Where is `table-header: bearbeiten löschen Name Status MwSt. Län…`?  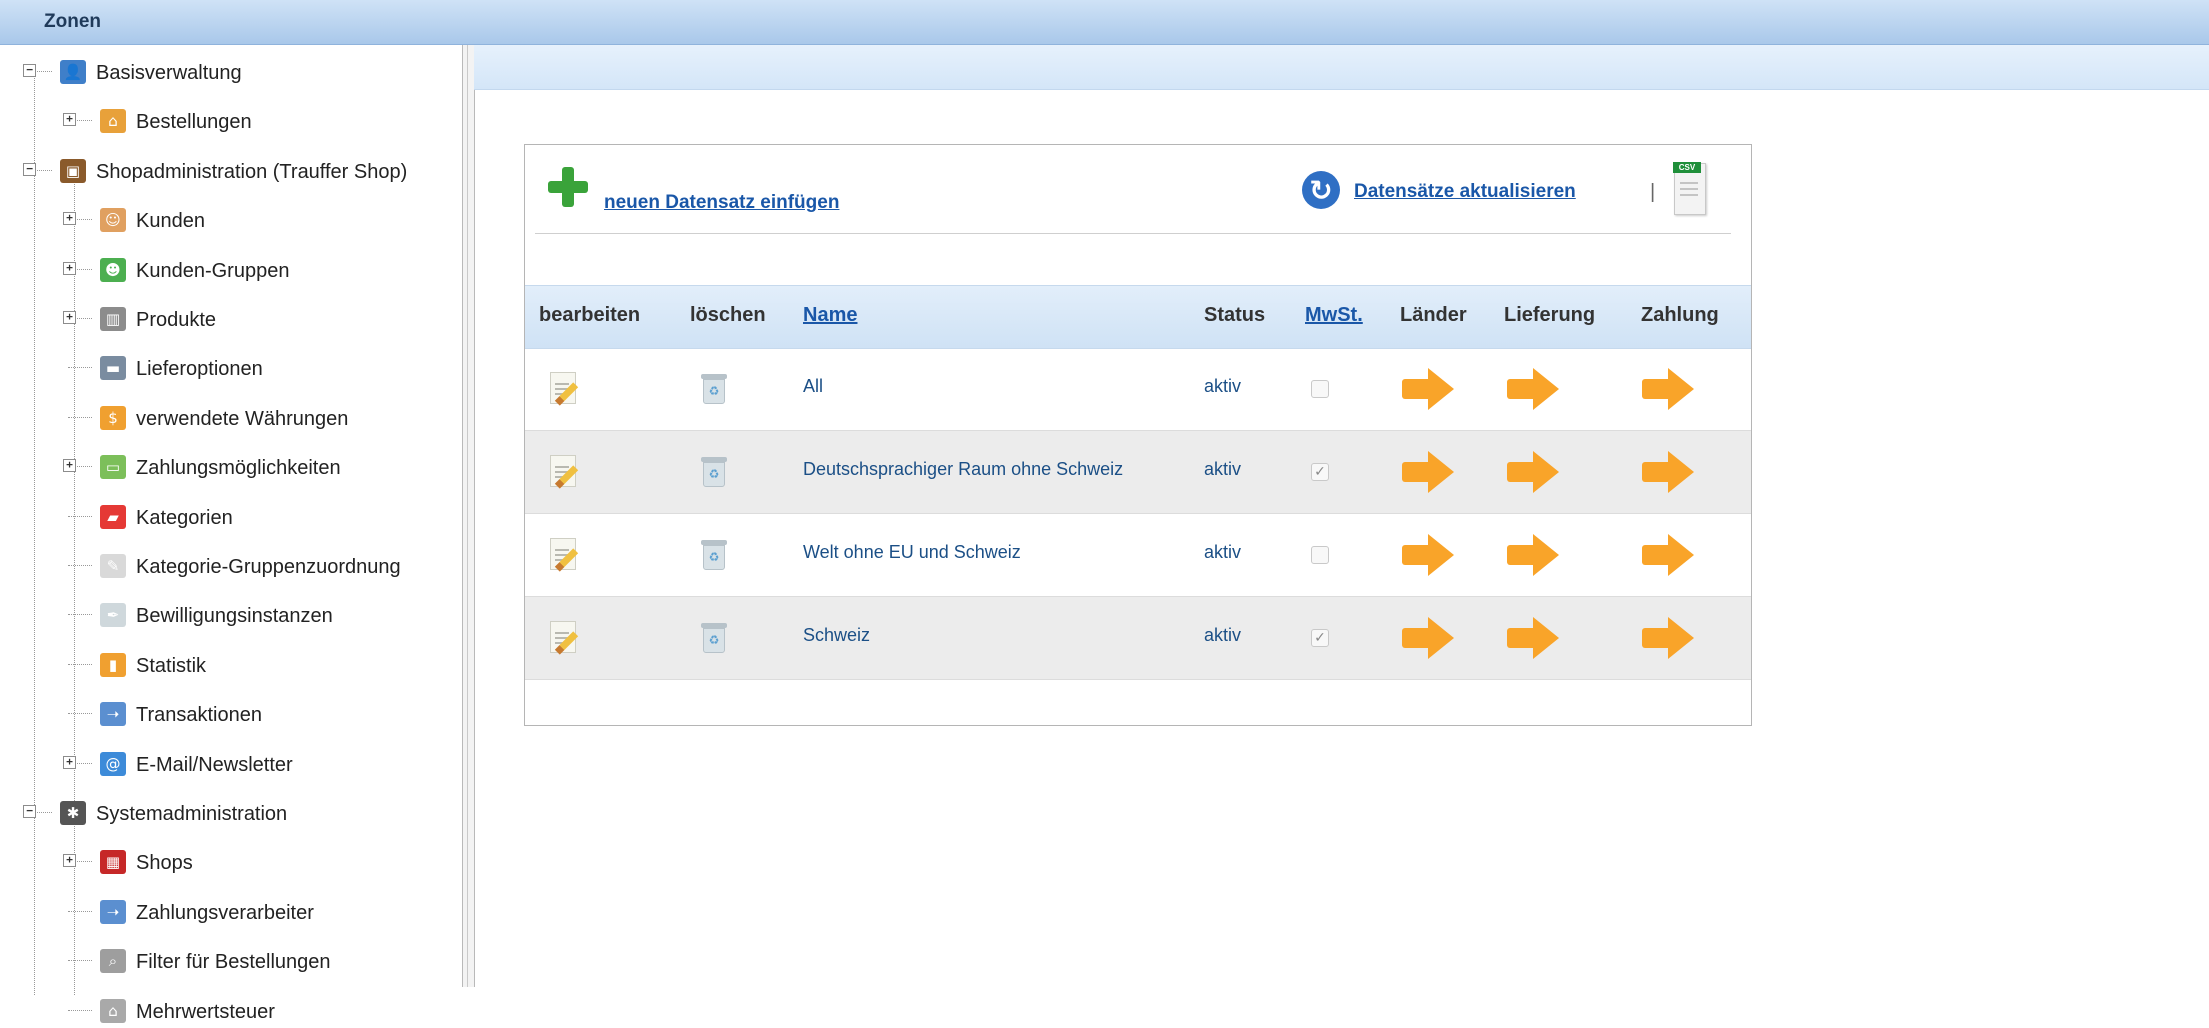 table-header: bearbeiten löschen Name Status MwSt. Län… is located at coordinates (1138, 317).